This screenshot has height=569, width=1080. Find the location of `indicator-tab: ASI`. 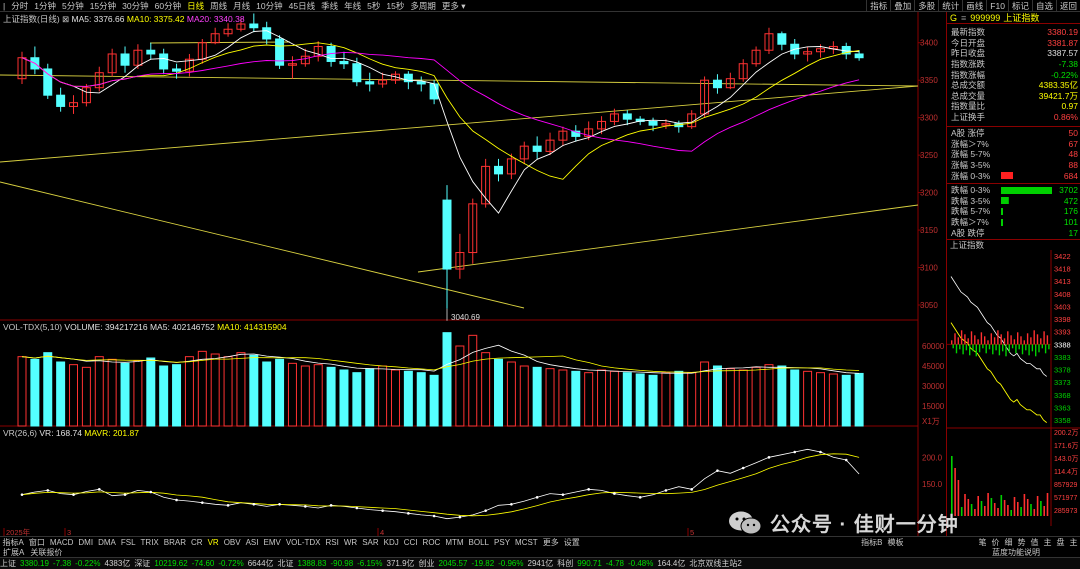

indicator-tab: ASI is located at coordinates (252, 542).